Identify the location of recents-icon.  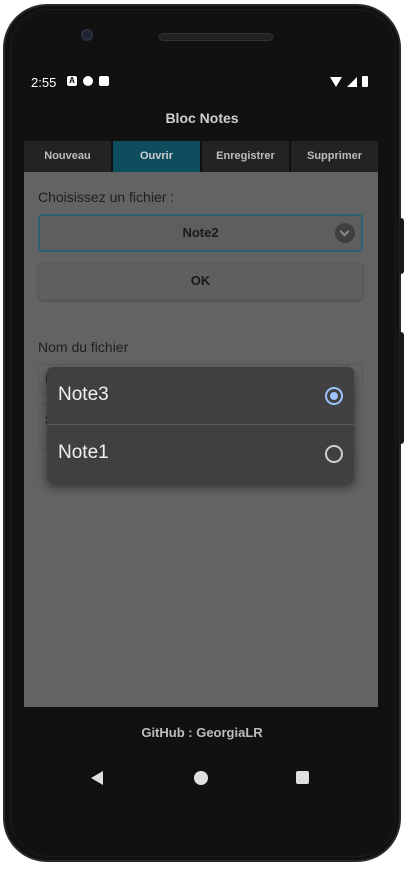
(302, 777).